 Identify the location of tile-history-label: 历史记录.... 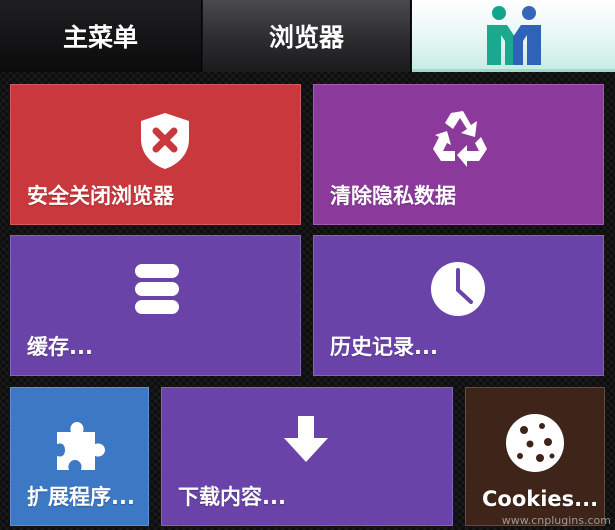
(384, 347).